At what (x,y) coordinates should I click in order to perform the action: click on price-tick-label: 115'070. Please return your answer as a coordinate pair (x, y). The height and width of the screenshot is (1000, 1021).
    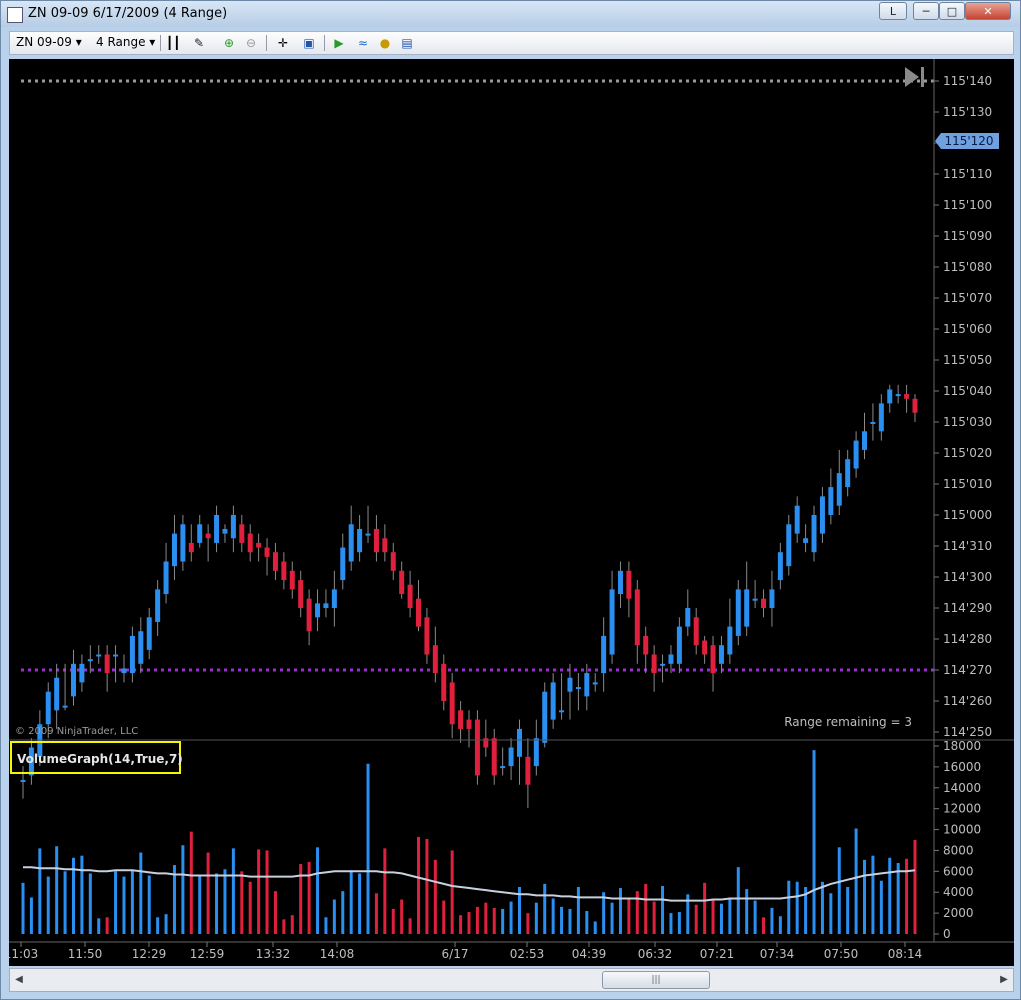
    Looking at the image, I should click on (967, 298).